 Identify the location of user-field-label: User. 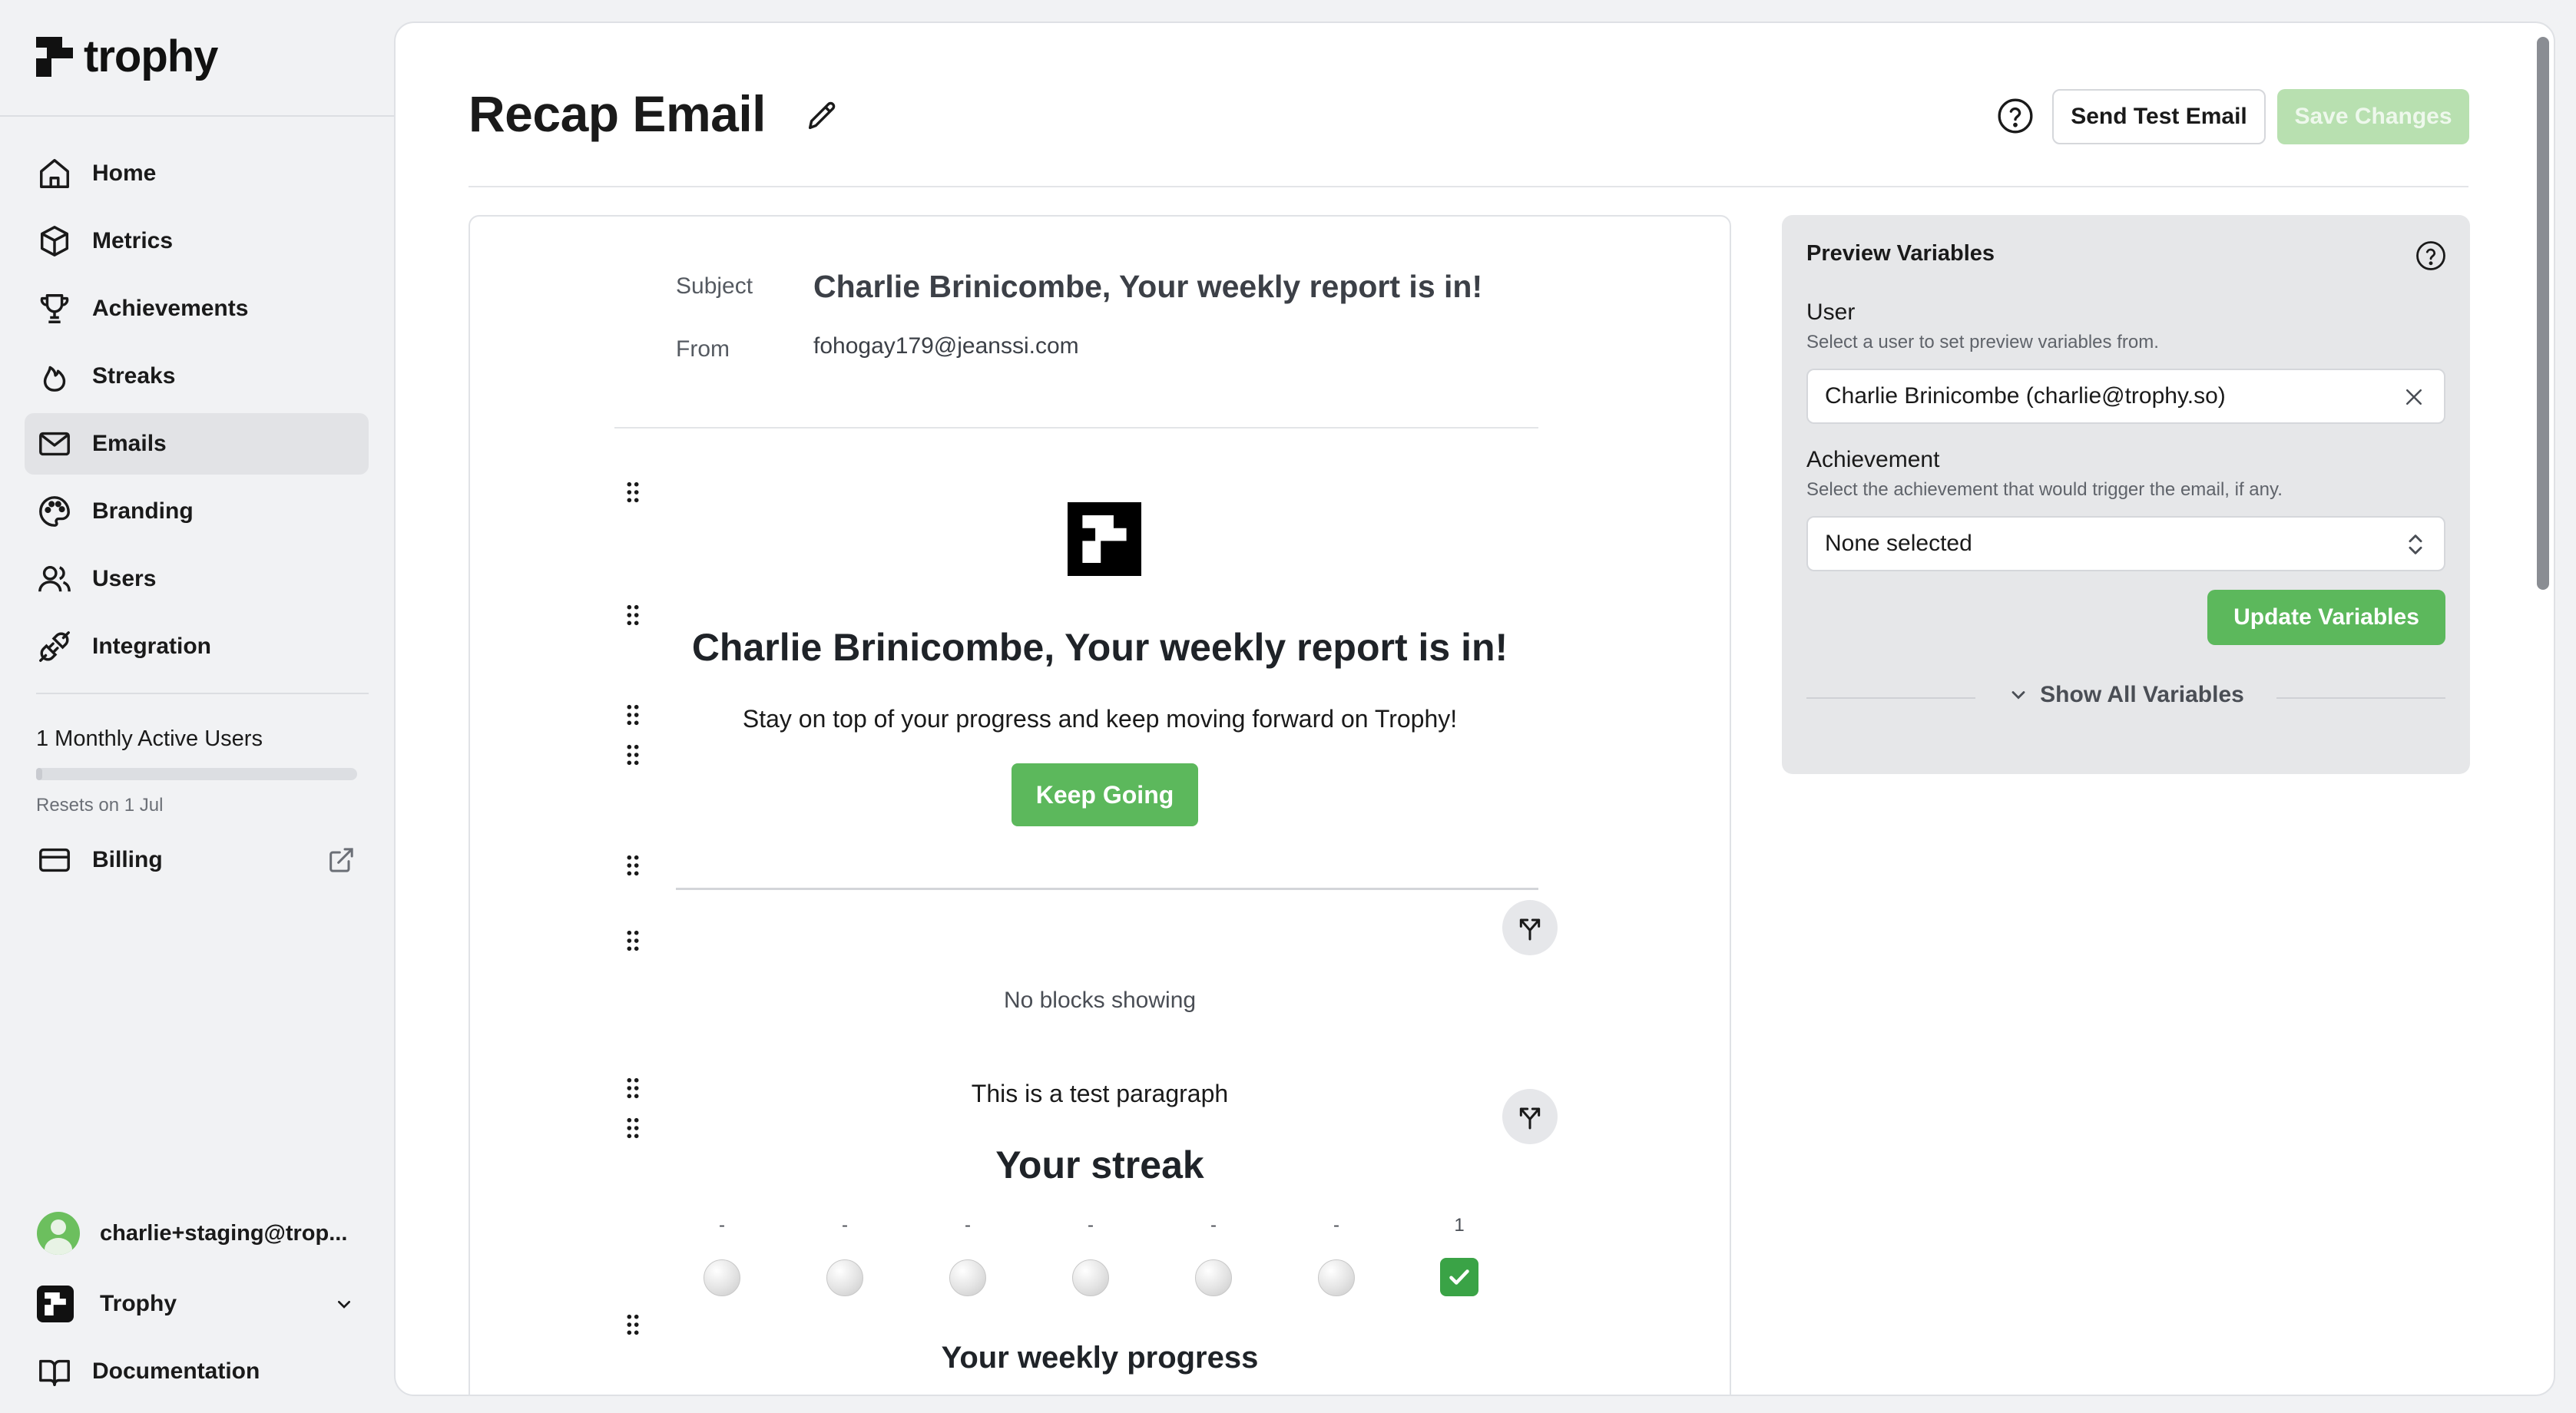
(1831, 312).